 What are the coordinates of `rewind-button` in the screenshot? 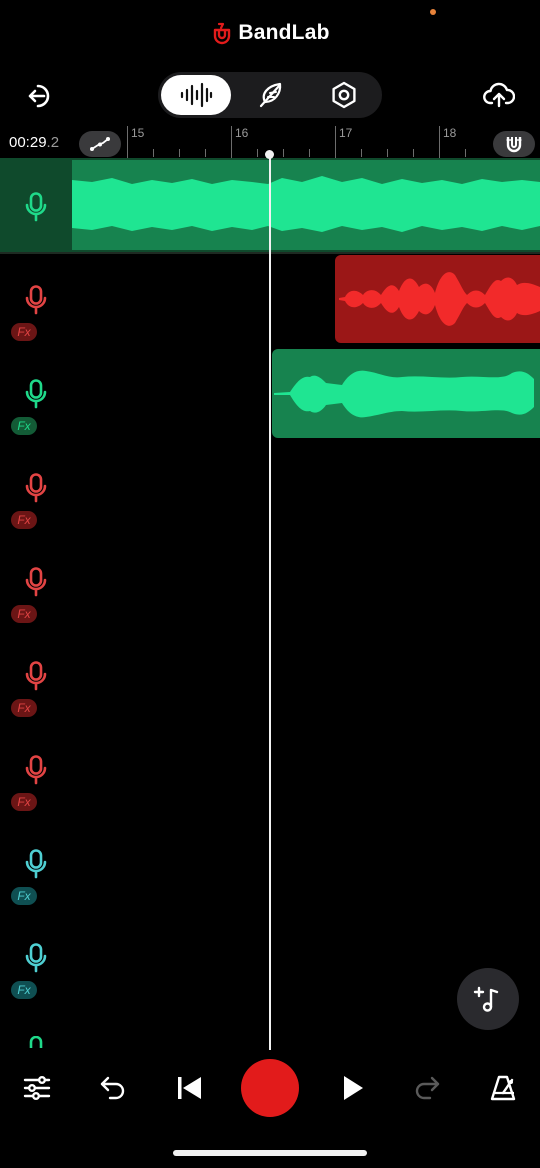 It's located at (189, 1088).